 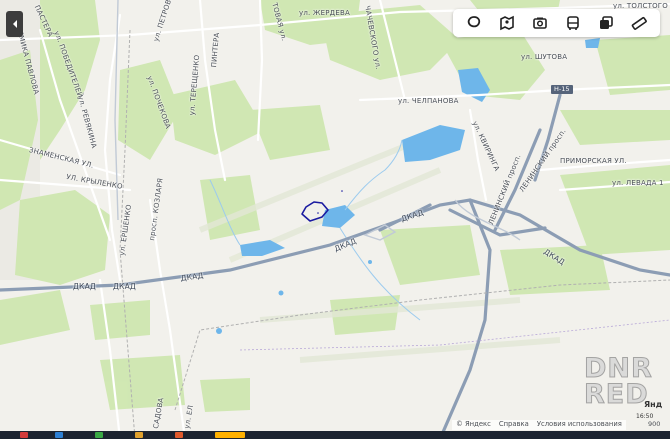 What do you see at coordinates (474, 23) in the screenshot?
I see `lasso-icon` at bounding box center [474, 23].